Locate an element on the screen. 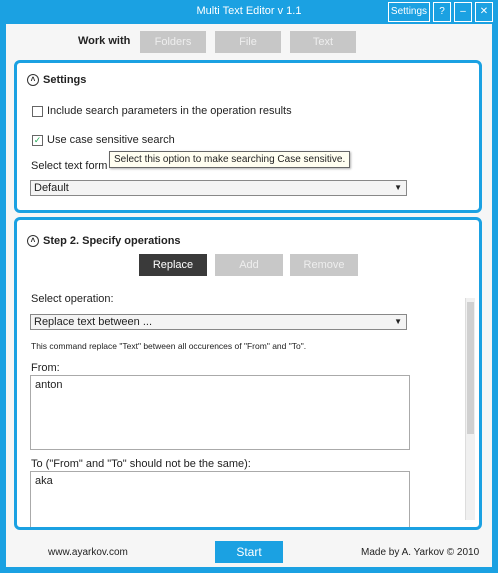 This screenshot has width=498, height=573. case-sensitive-label: Use case sensitive search is located at coordinates (111, 140).